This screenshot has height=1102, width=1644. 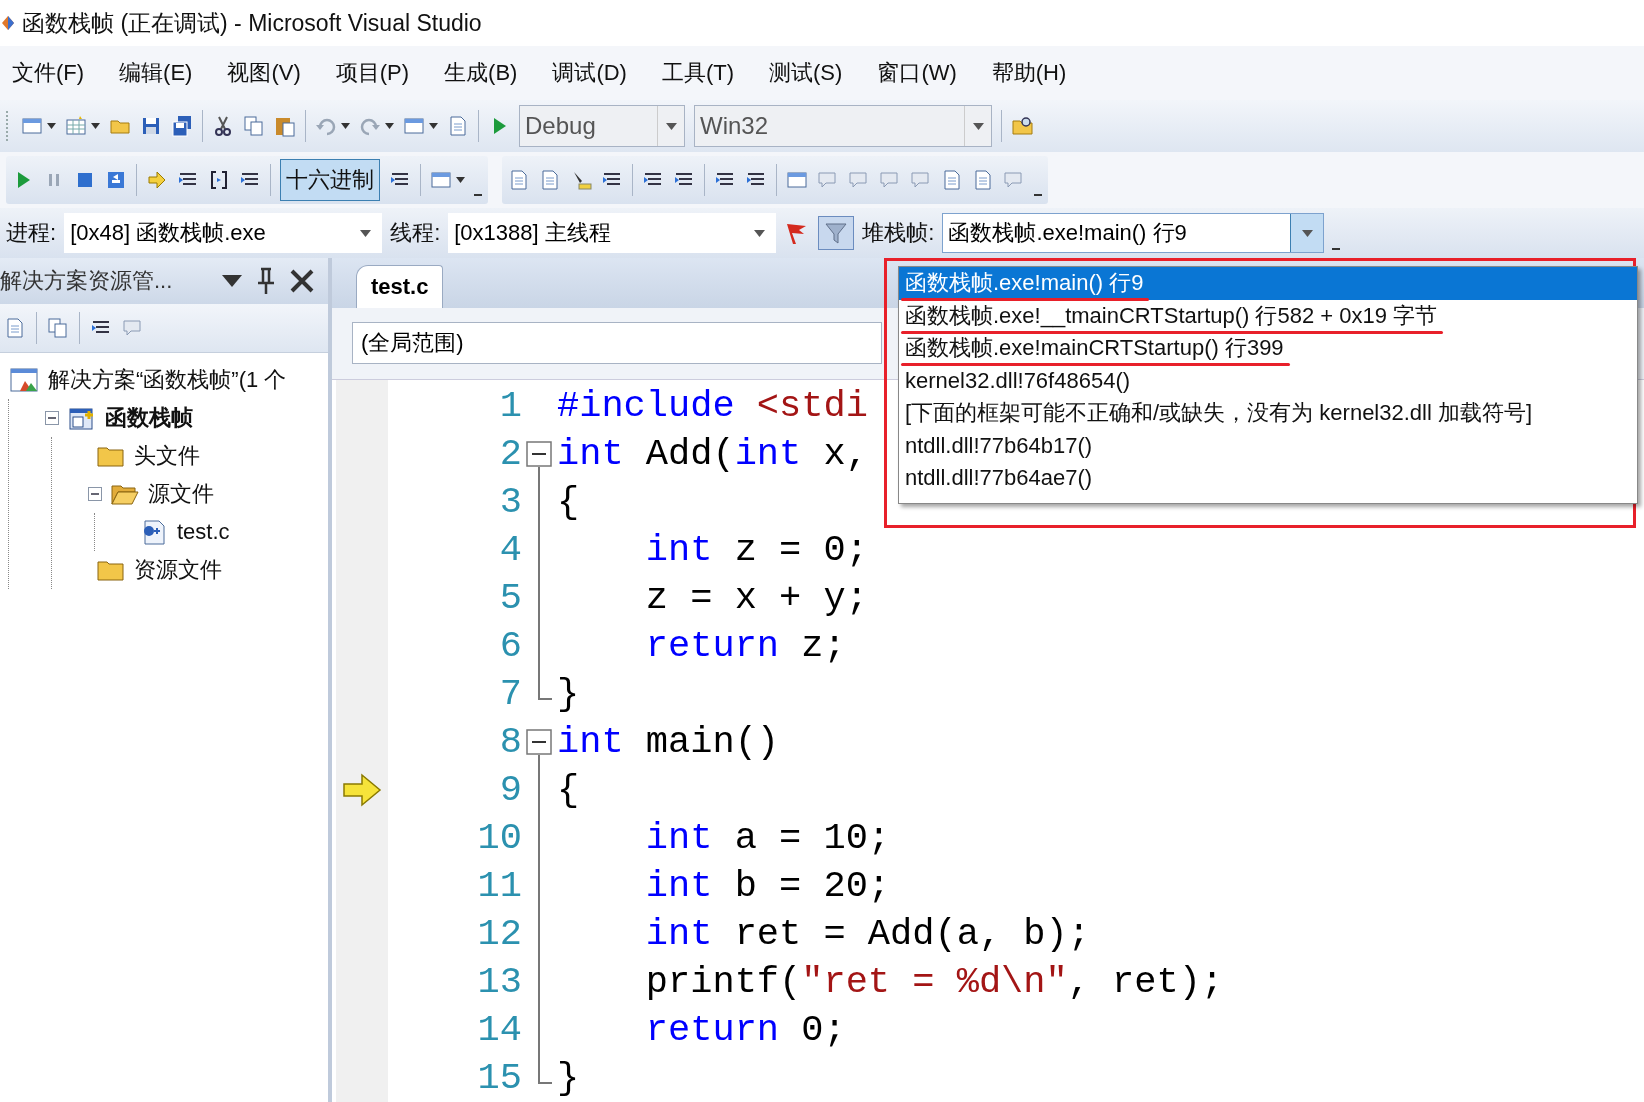 What do you see at coordinates (485, 73) in the screenshot?
I see `menu-item: 生成(B)` at bounding box center [485, 73].